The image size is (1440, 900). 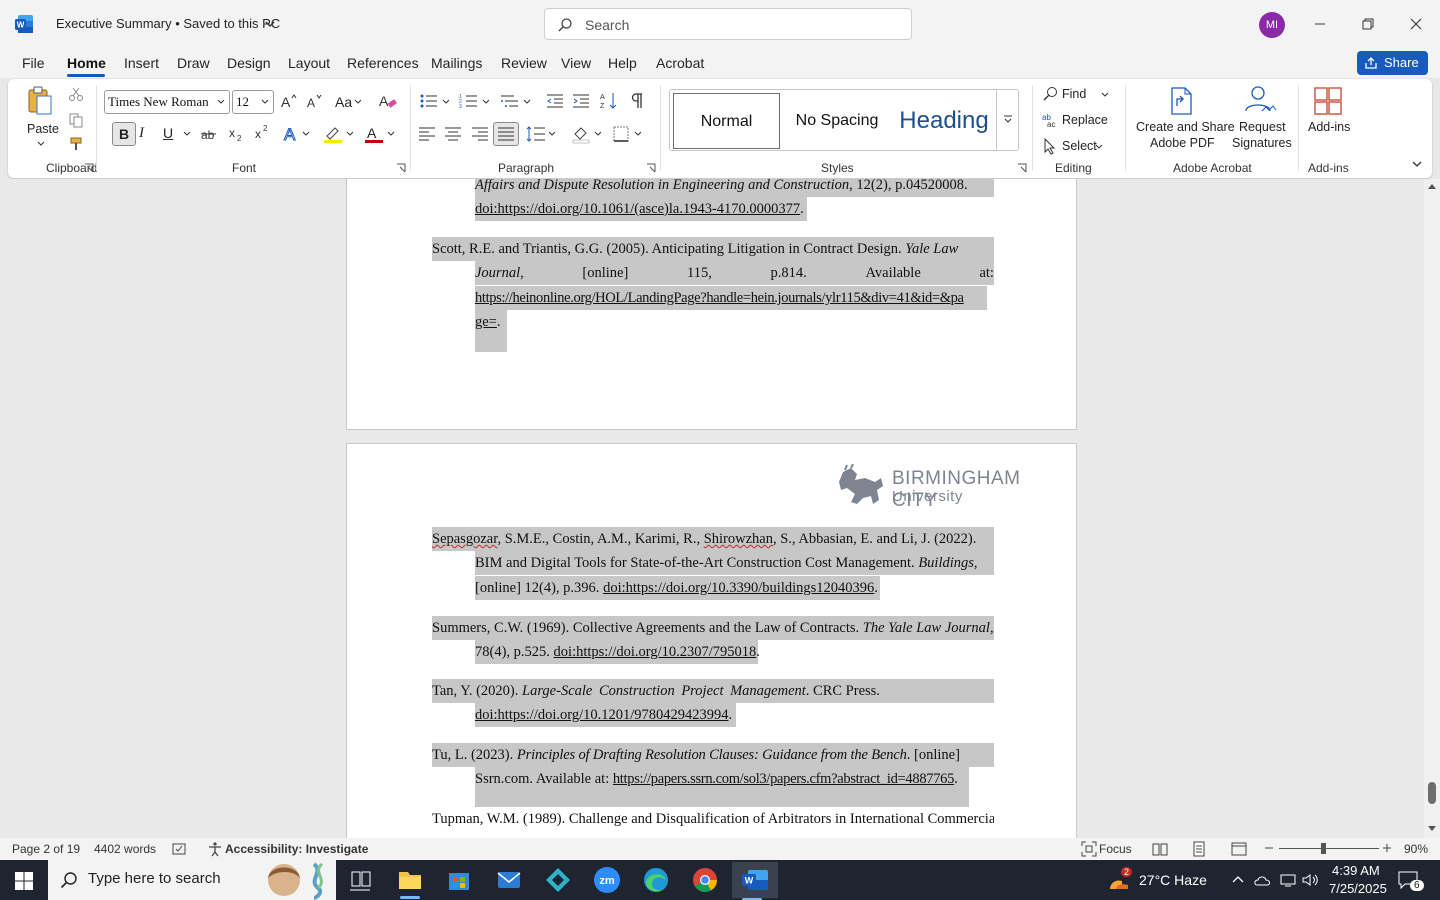 I want to click on search-input, so click(x=740, y=25).